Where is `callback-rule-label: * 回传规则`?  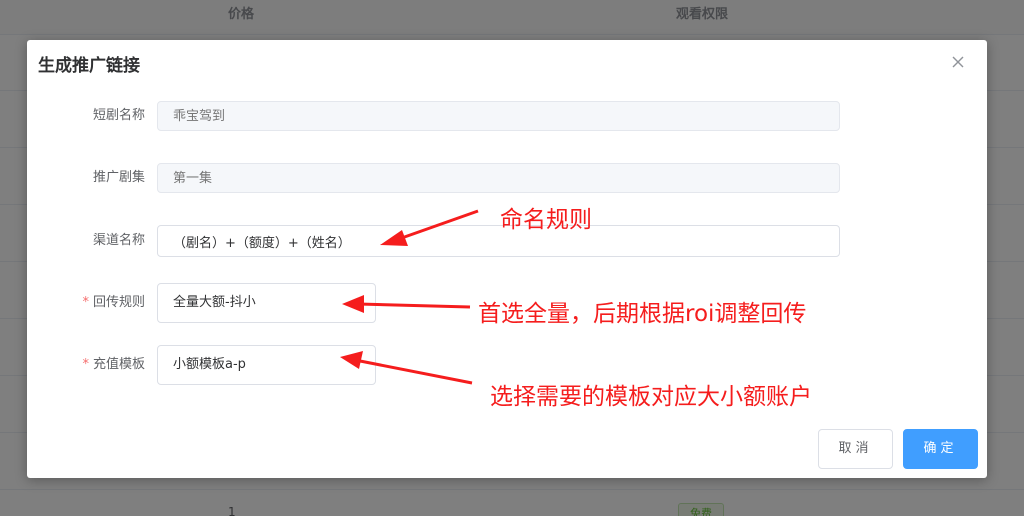
callback-rule-label: * 回传规则 is located at coordinates (86, 303).